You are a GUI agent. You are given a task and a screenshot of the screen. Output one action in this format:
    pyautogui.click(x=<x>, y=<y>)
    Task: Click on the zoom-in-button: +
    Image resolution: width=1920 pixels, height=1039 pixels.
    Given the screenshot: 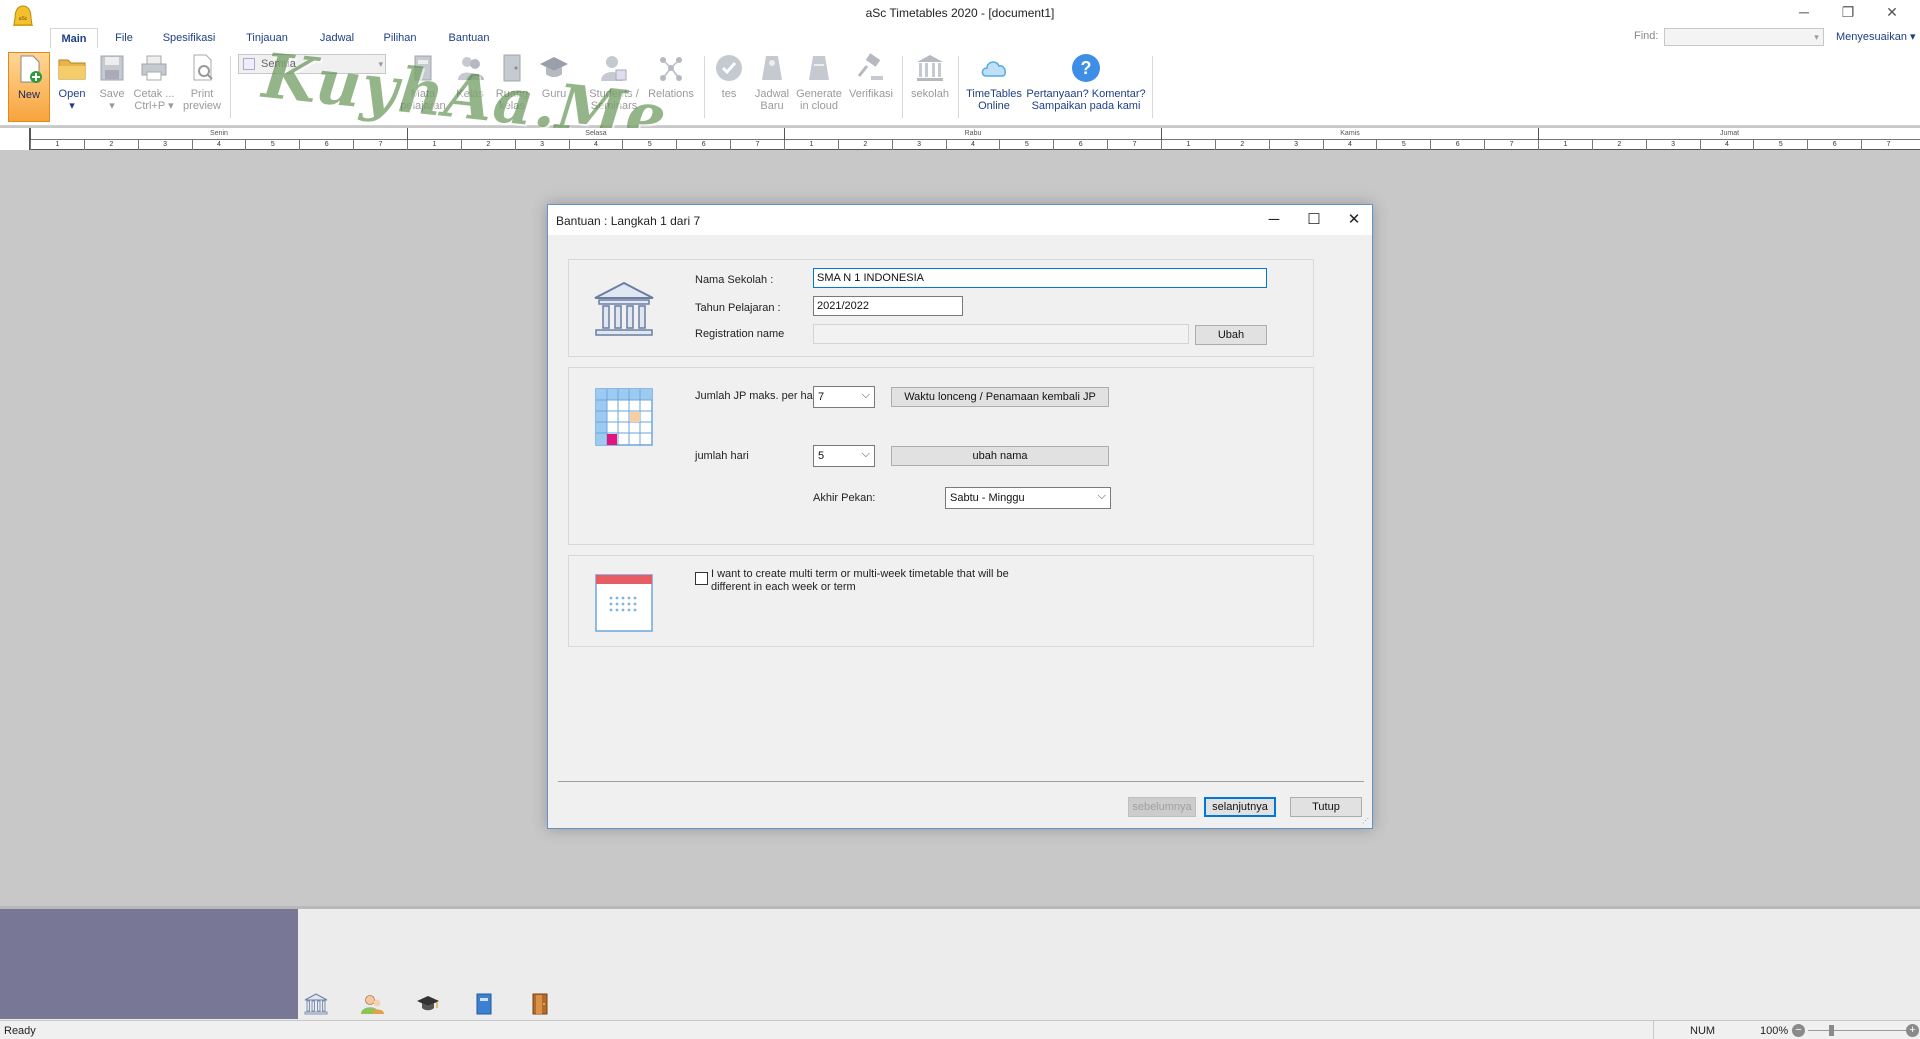 What is the action you would take?
    pyautogui.click(x=1912, y=1030)
    